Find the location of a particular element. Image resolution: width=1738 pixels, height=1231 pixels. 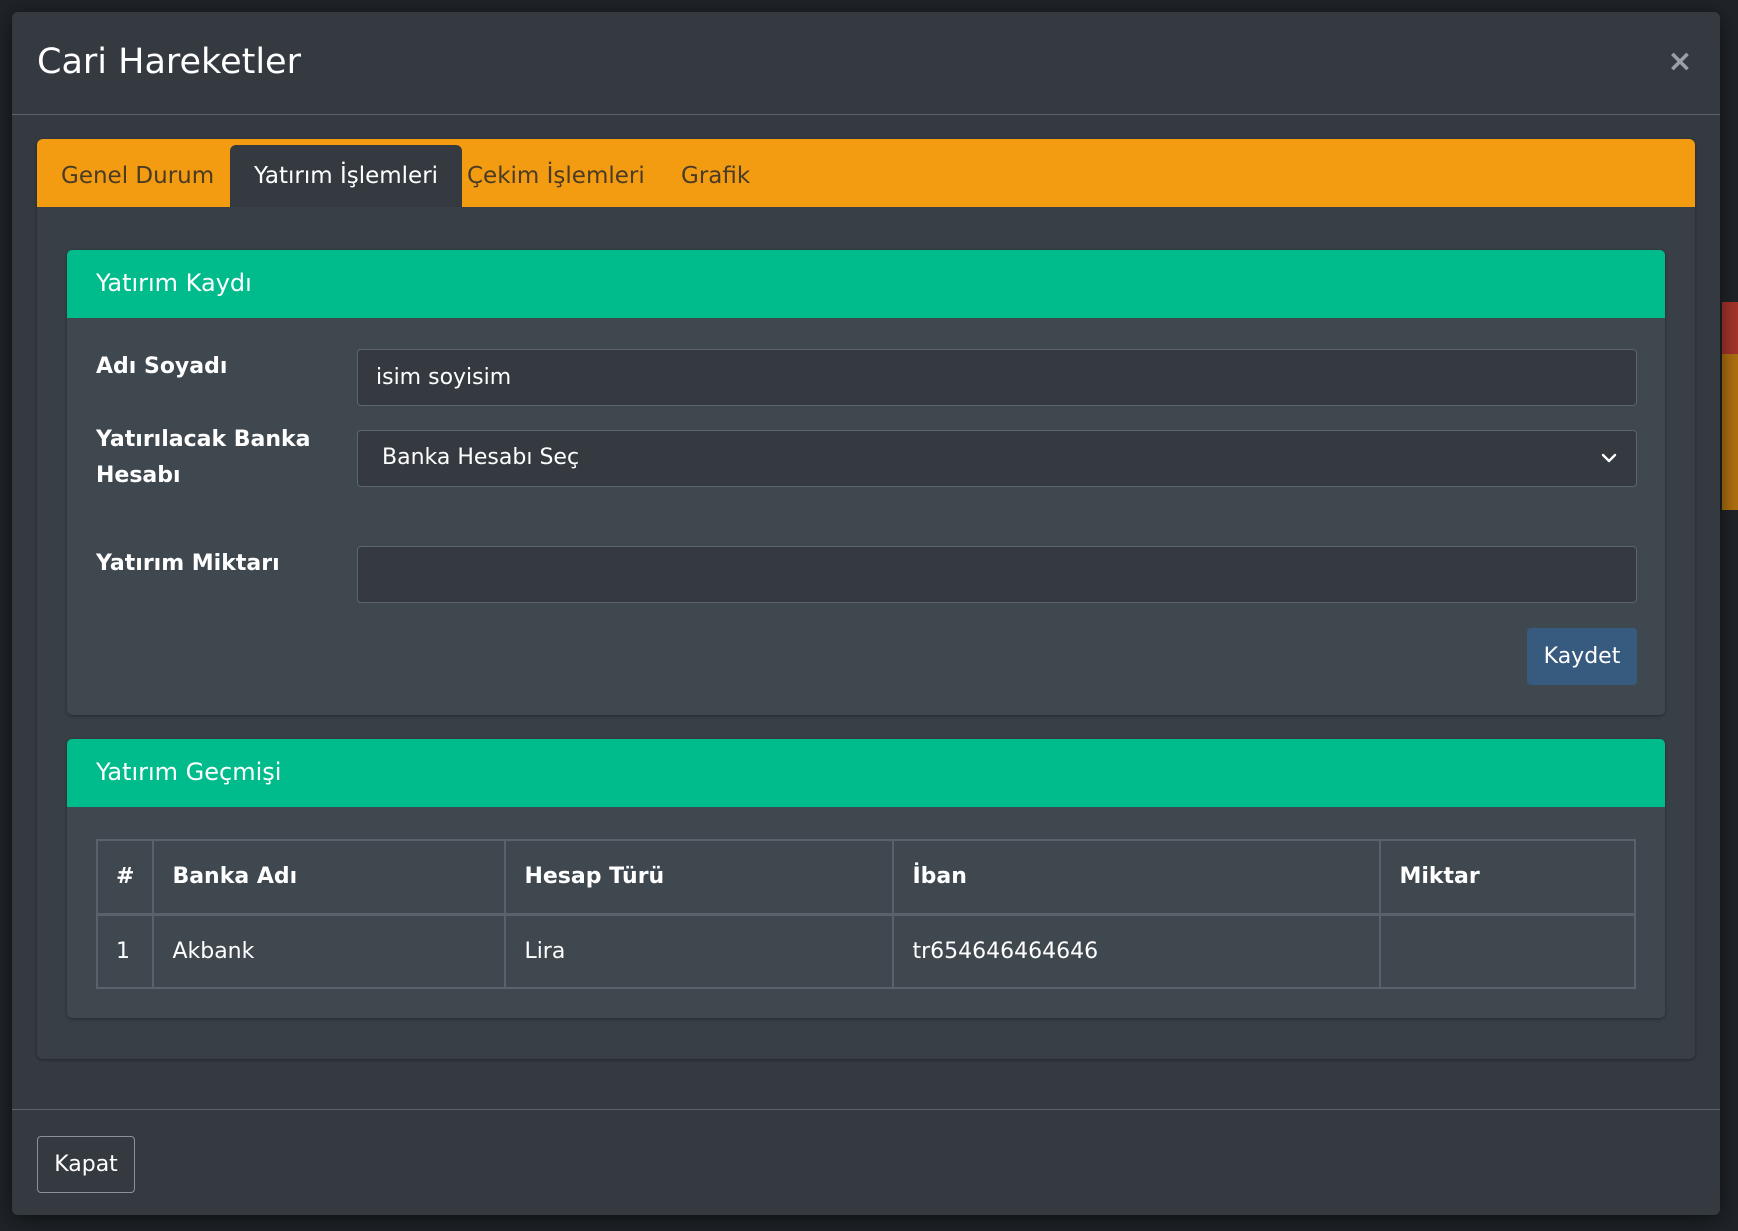

modal-footer: Kapat is located at coordinates (866, 1162).